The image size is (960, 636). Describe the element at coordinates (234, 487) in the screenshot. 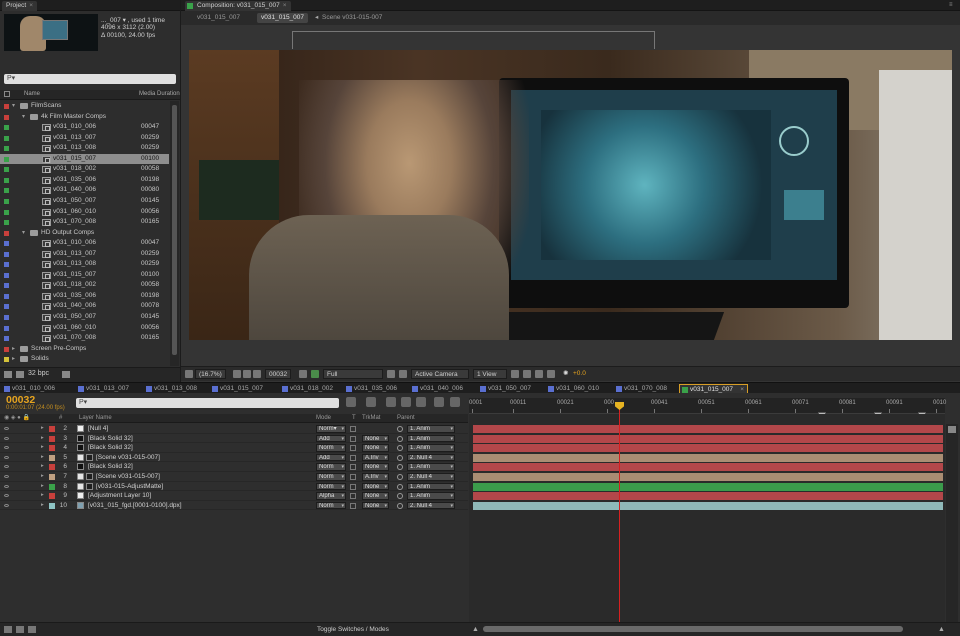

I see `layer-row: ▸ 8 [v031-015-AdjustMatte] Norm None 1. Anim` at that location.